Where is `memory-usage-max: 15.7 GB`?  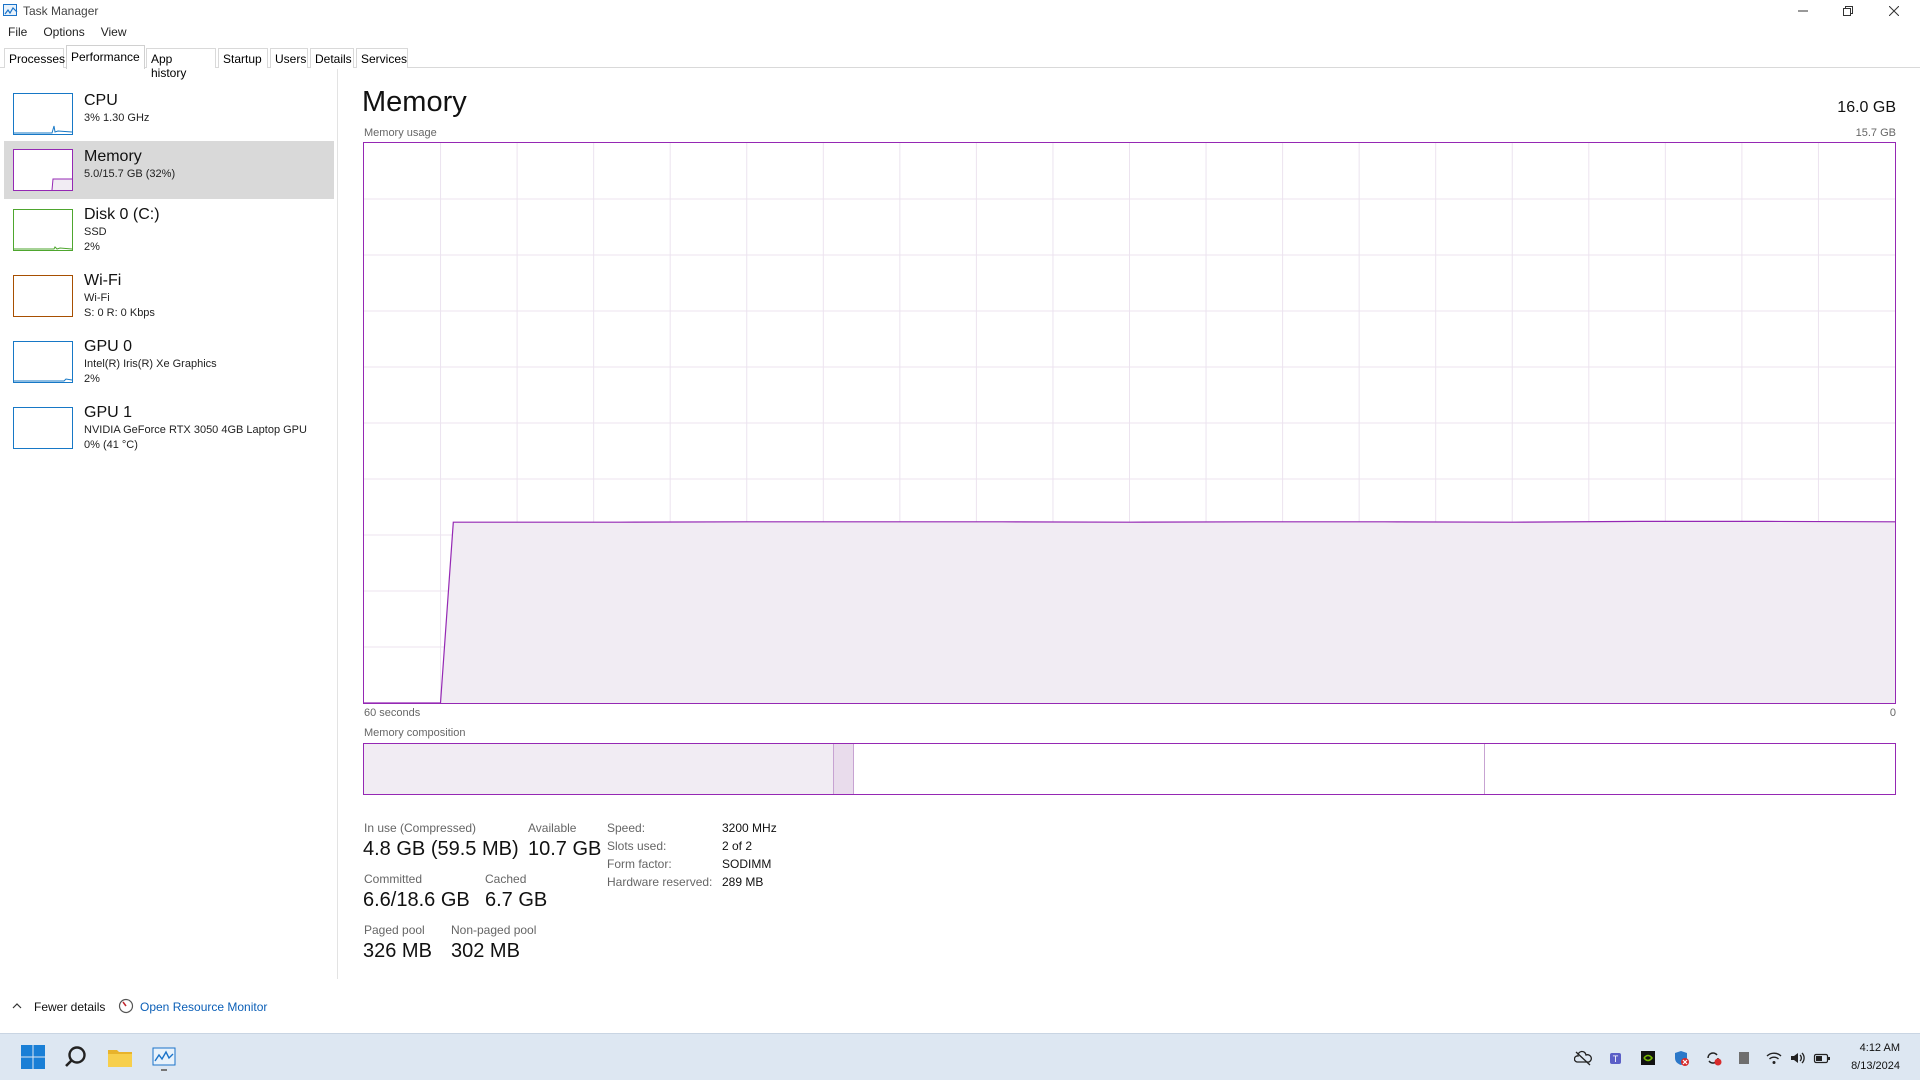 memory-usage-max: 15.7 GB is located at coordinates (1875, 133).